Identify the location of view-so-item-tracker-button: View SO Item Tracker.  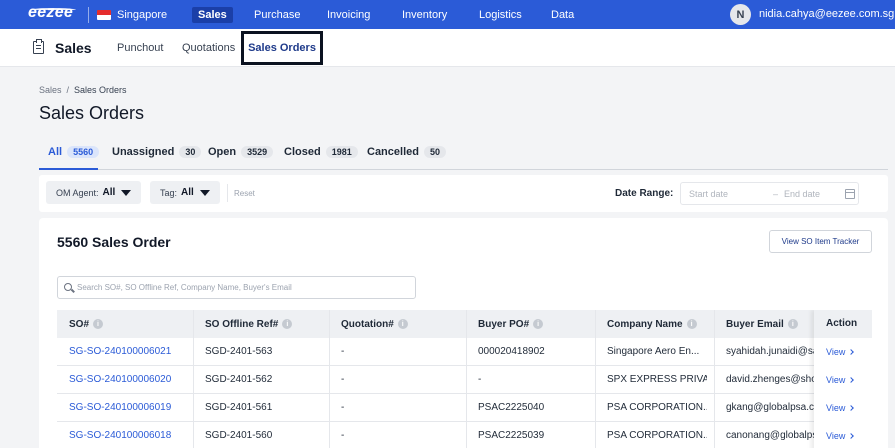
(820, 241).